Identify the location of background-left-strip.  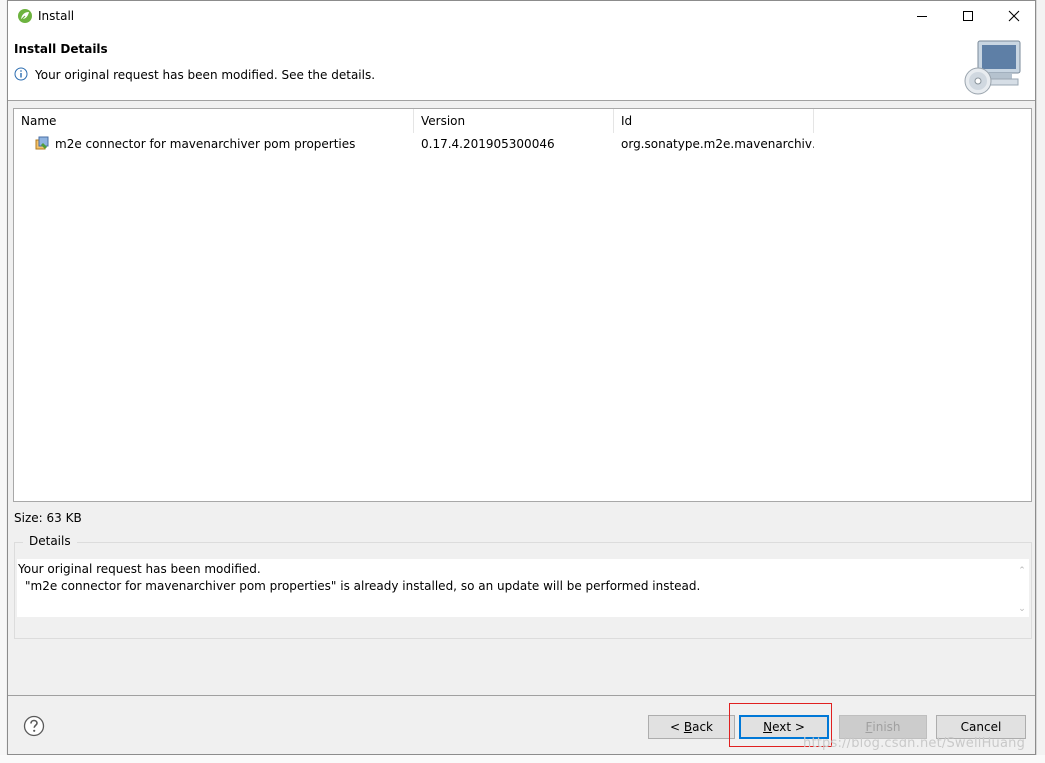
(3, 381).